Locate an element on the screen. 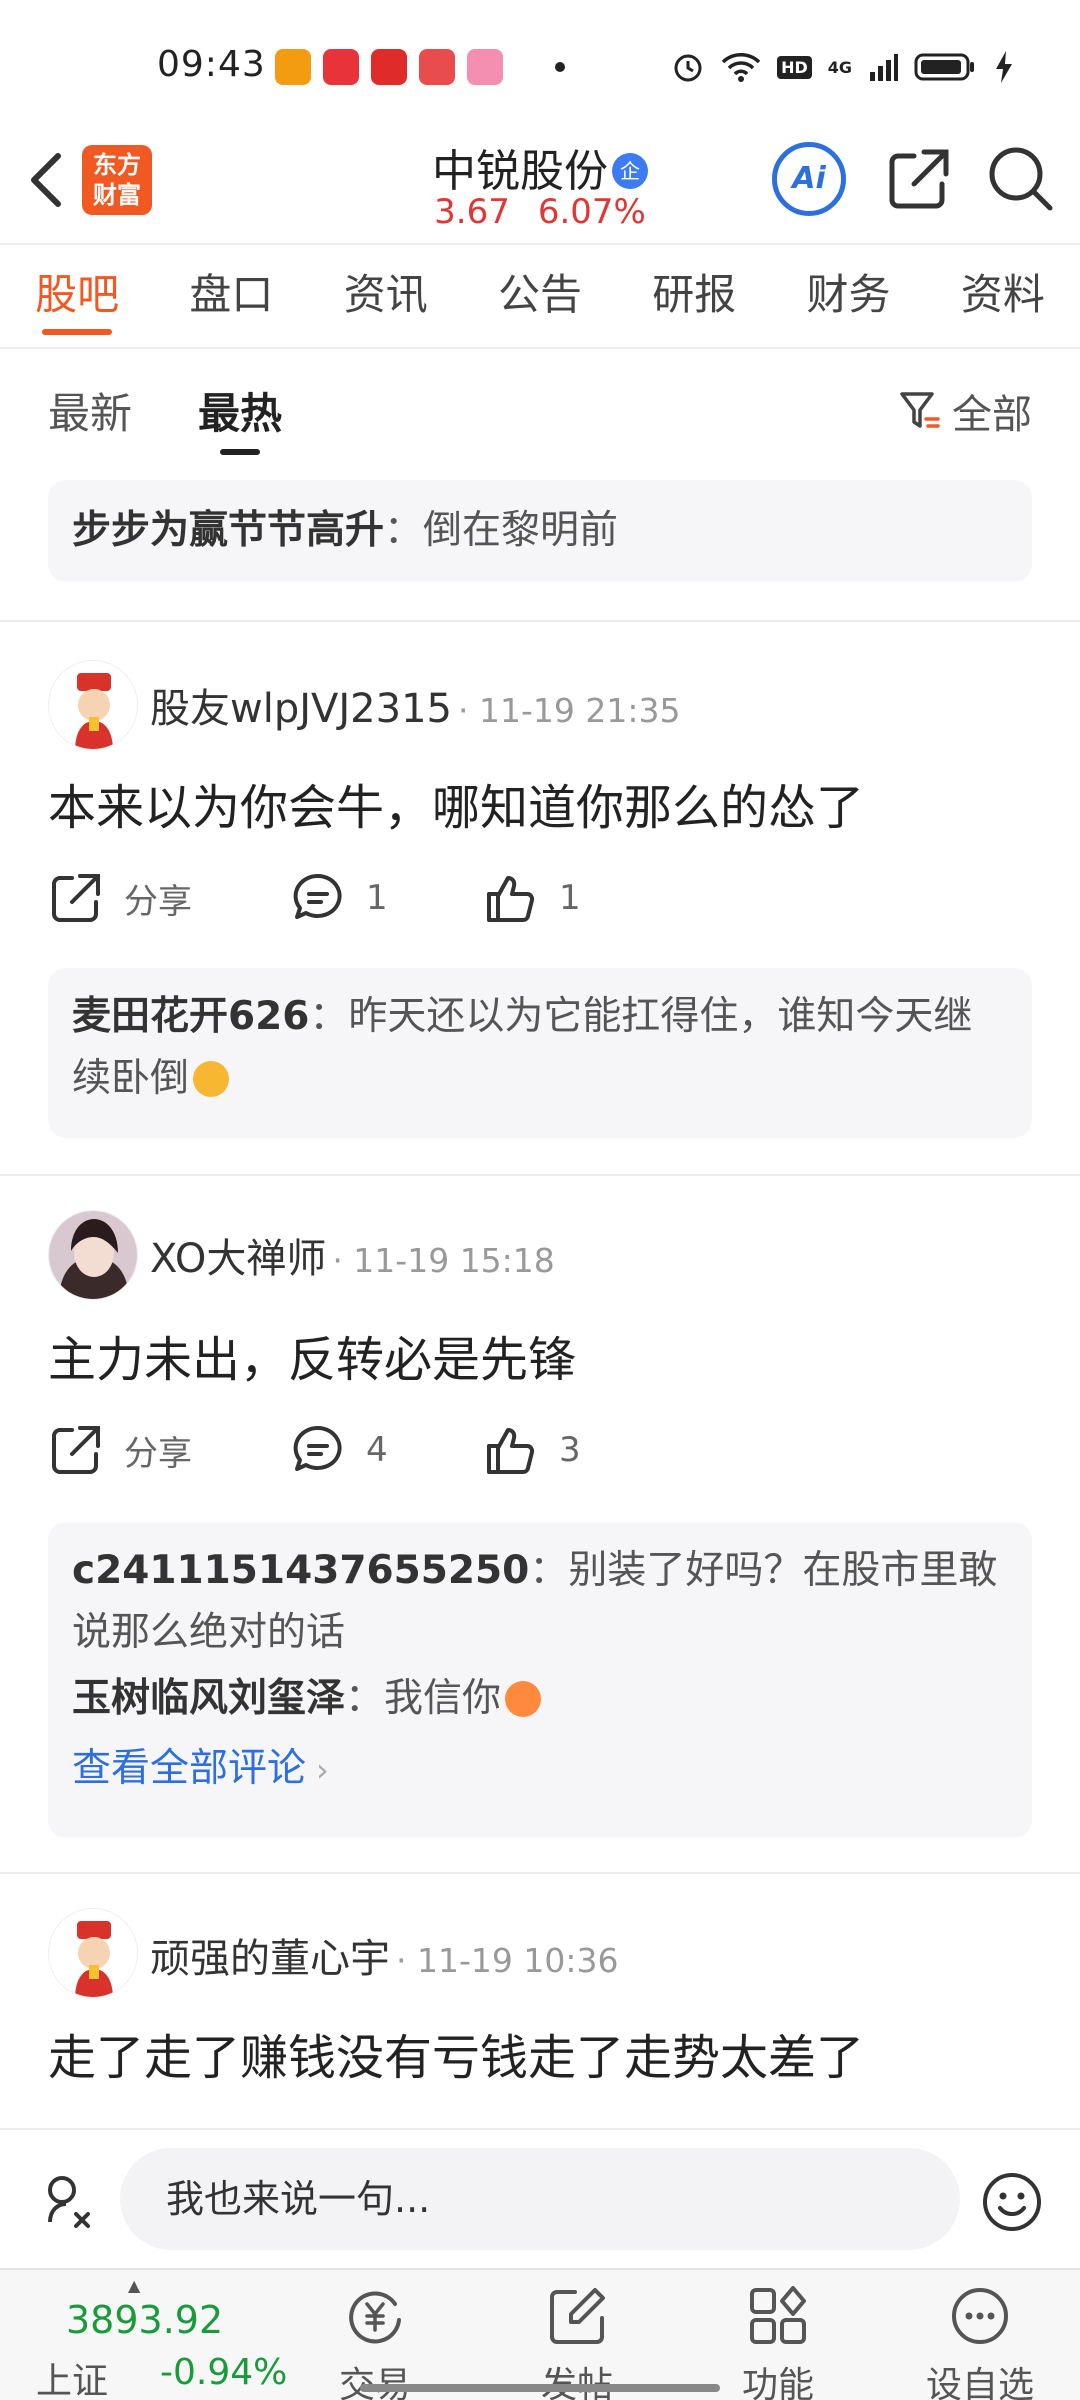 This screenshot has width=1080, height=2400. nav-add-watchlist: 设自选 is located at coordinates (980, 2343).